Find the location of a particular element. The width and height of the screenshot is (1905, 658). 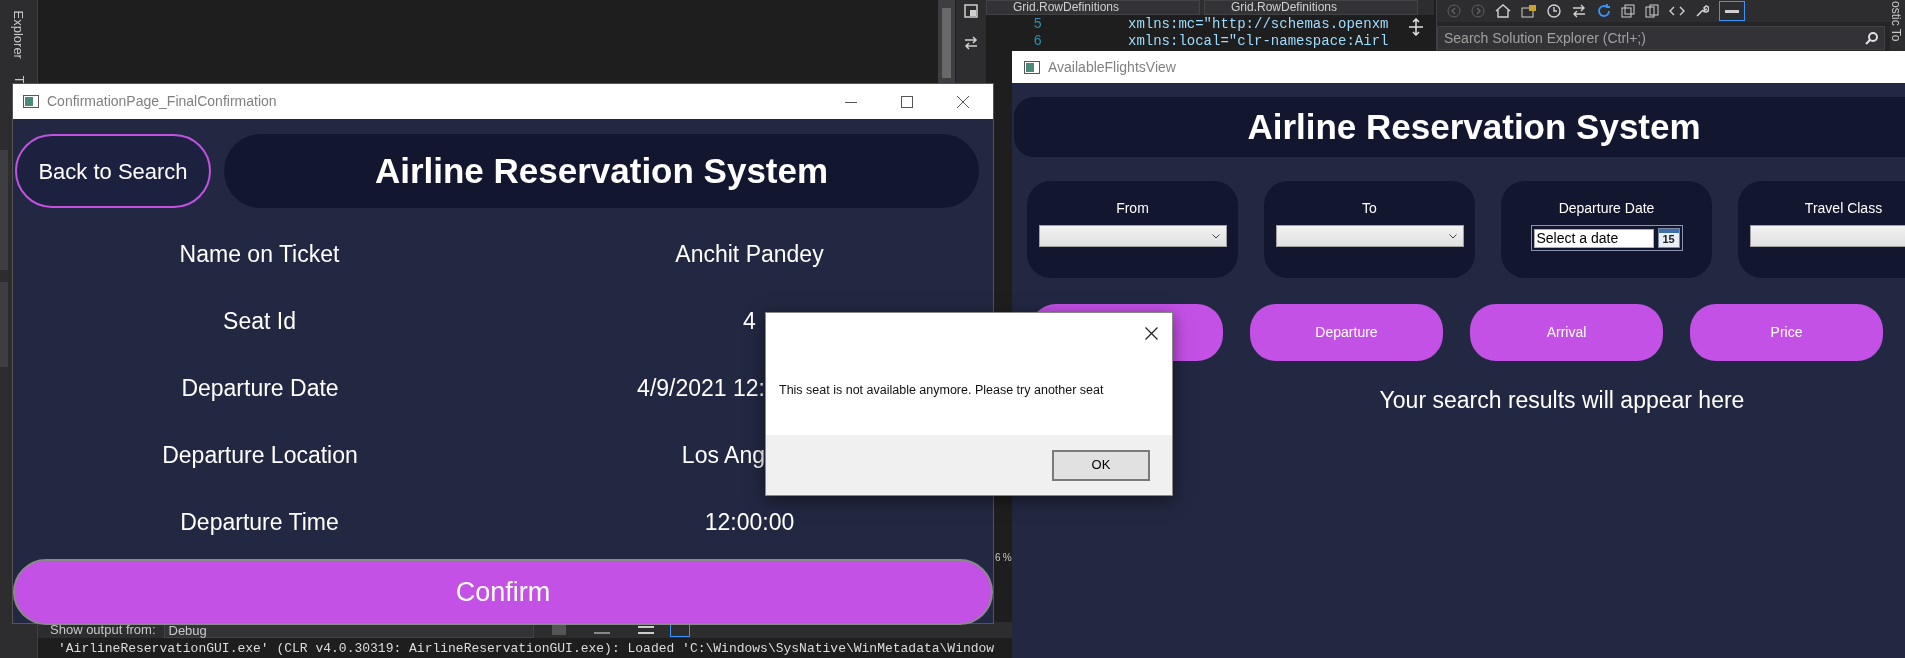

refresh-icon is located at coordinates (1604, 11).